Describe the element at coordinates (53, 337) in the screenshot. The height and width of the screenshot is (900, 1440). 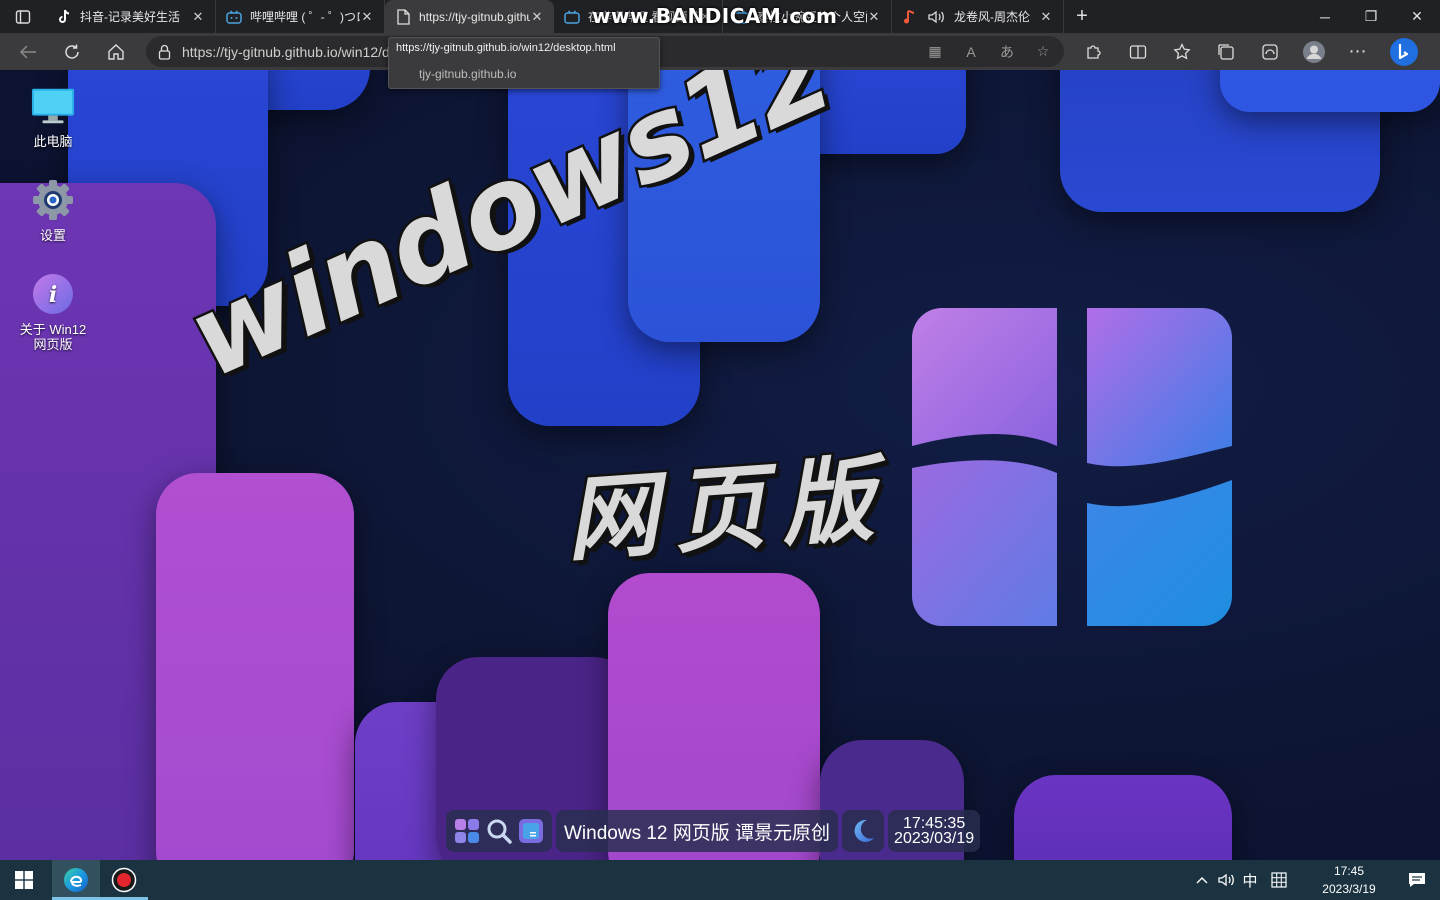
I see `desktop-icon-label: 关于 Win12 网页版` at that location.